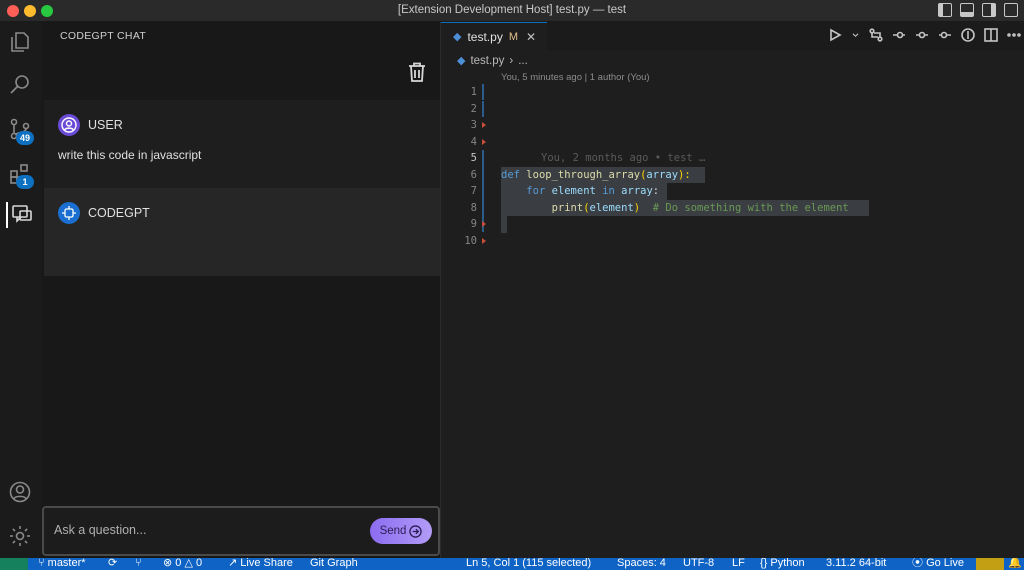 The width and height of the screenshot is (1024, 570). What do you see at coordinates (536, 191) in the screenshot?
I see `code-token: for` at bounding box center [536, 191].